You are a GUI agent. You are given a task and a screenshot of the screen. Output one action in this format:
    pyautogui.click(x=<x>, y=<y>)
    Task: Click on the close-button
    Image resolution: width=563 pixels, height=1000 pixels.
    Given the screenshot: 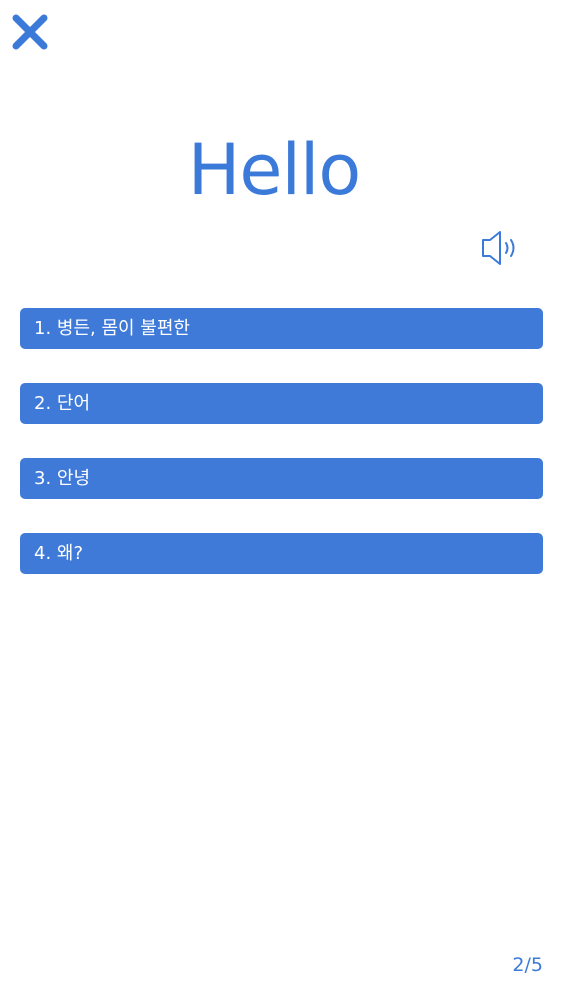 What is the action you would take?
    pyautogui.click(x=30, y=32)
    